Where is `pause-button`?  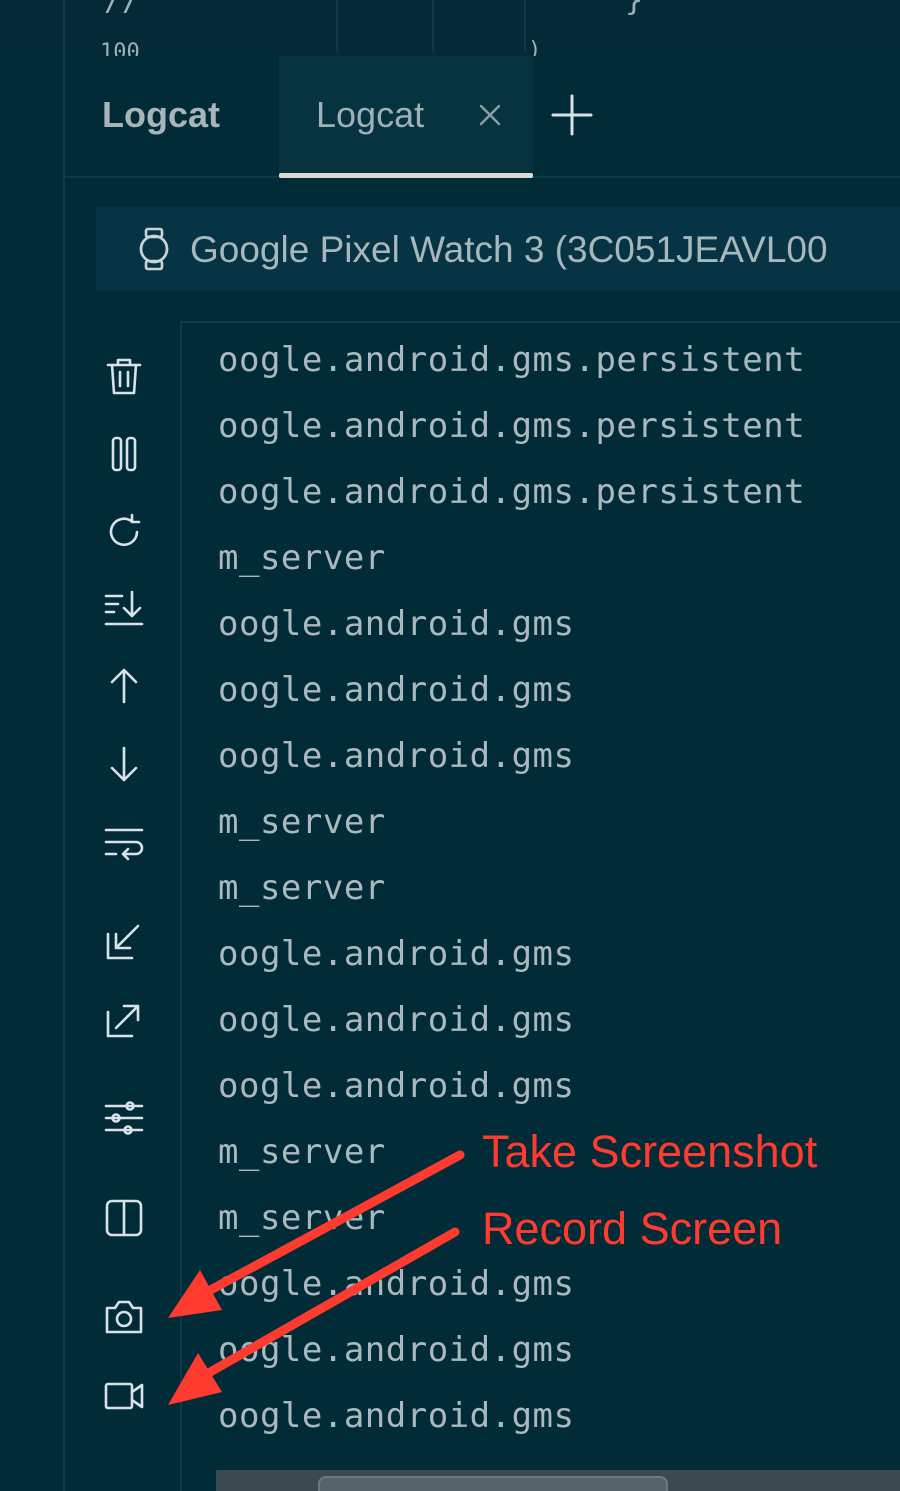 pause-button is located at coordinates (124, 454).